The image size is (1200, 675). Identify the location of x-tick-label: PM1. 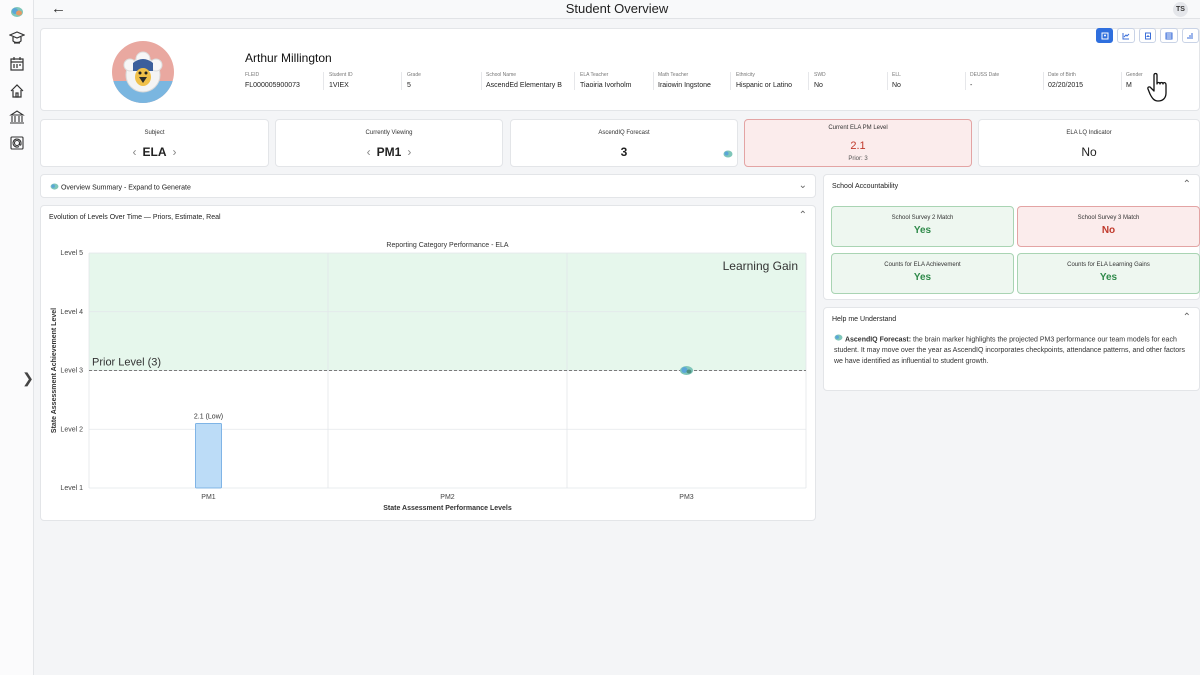
(208, 497).